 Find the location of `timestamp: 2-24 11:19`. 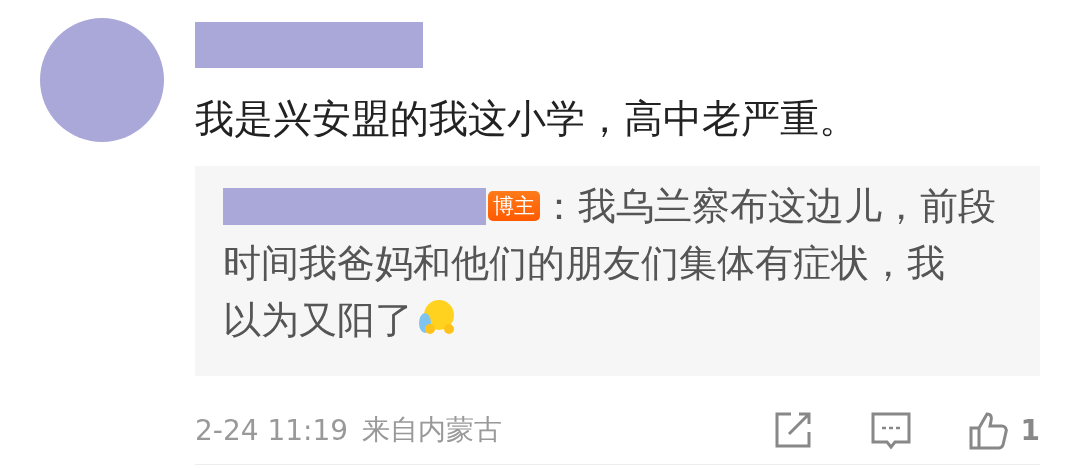

timestamp: 2-24 11:19 is located at coordinates (272, 430).